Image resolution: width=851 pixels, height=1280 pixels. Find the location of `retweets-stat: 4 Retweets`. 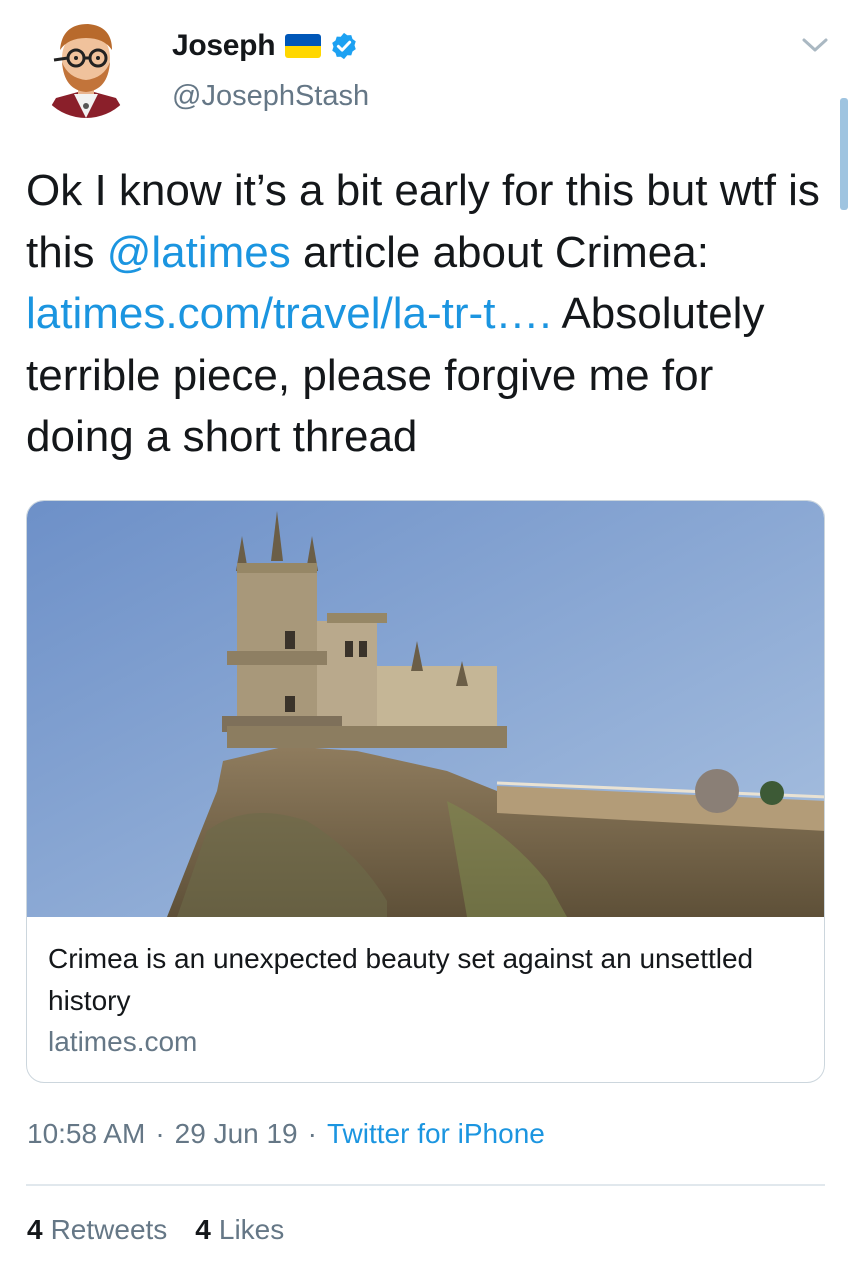

retweets-stat: 4 Retweets is located at coordinates (97, 1230).